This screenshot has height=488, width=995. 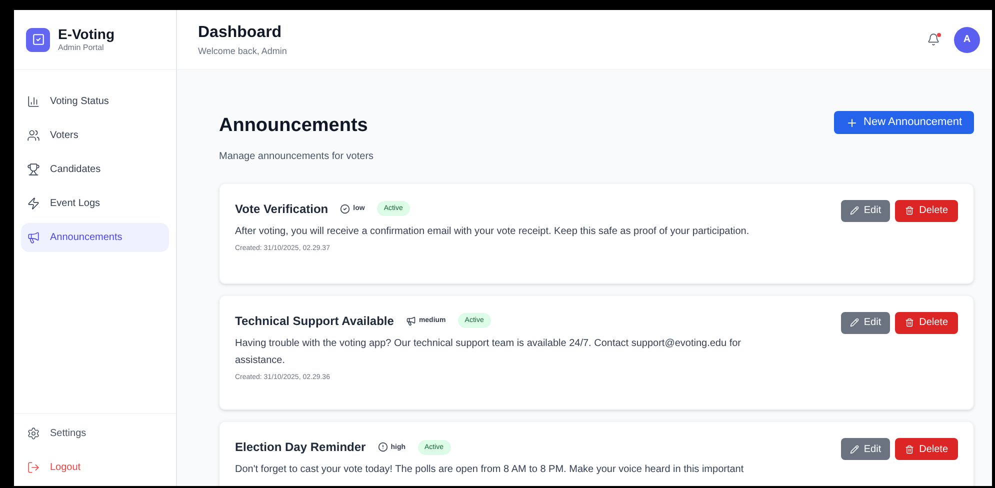 What do you see at coordinates (294, 126) in the screenshot?
I see `section-title: Announcements` at bounding box center [294, 126].